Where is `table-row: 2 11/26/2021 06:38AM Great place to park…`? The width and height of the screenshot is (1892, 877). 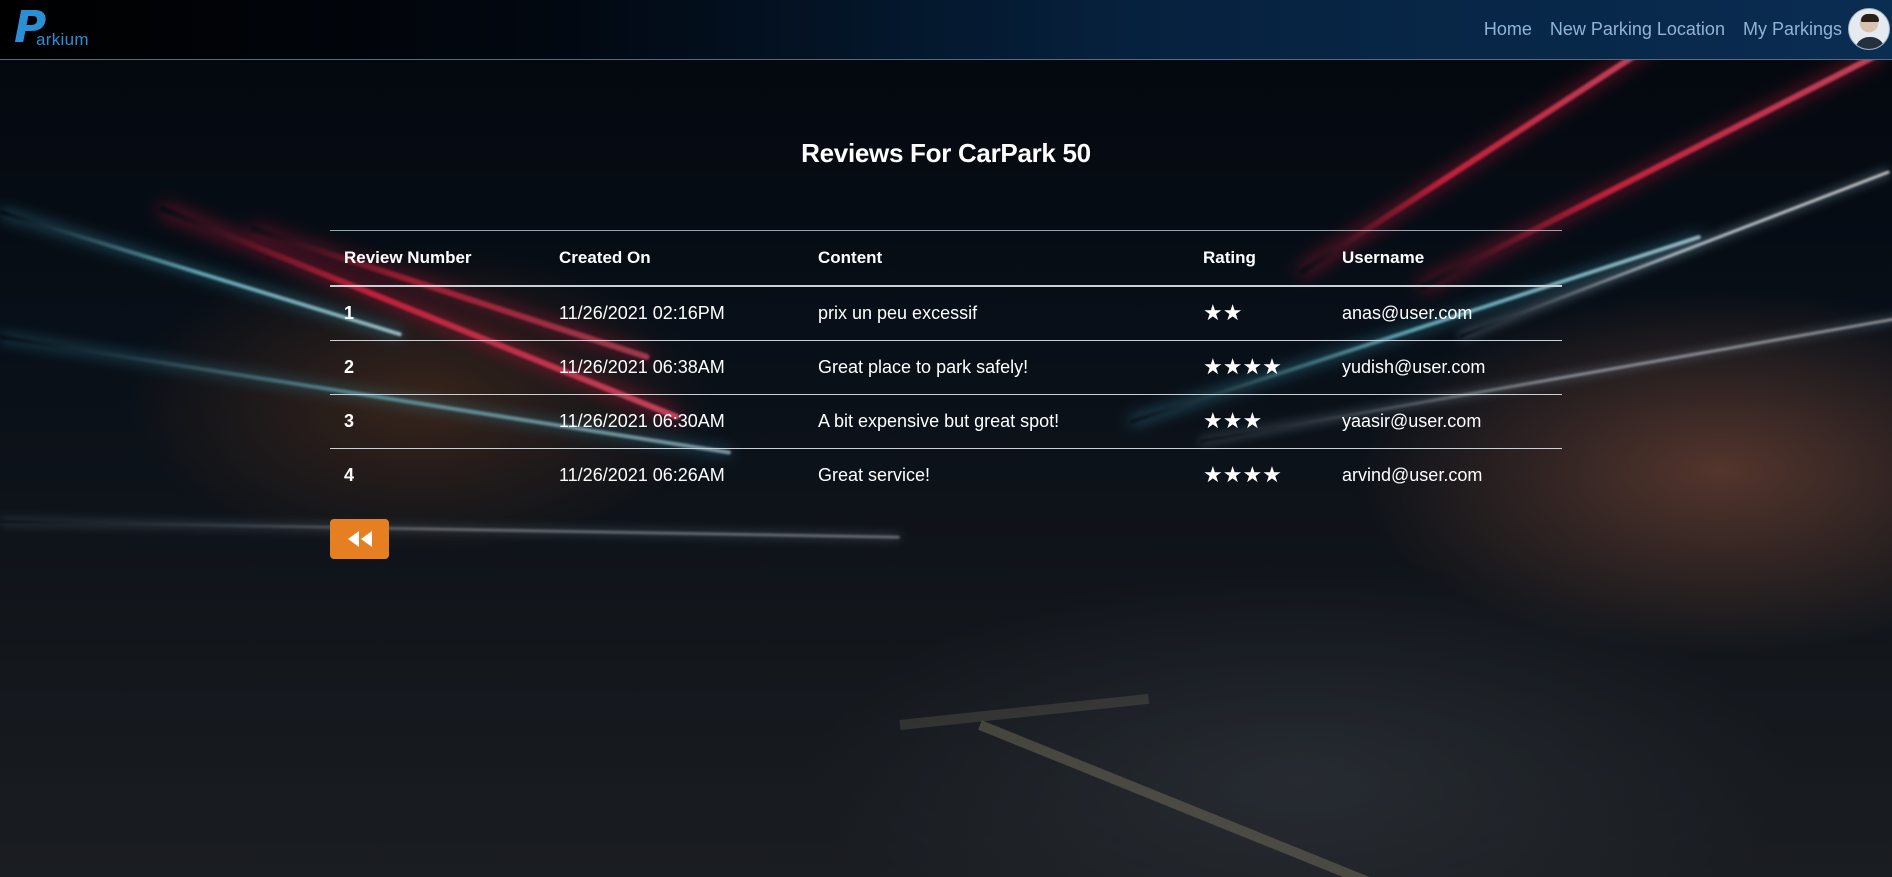
table-row: 2 11/26/2021 06:38AM Great place to park… is located at coordinates (946, 367).